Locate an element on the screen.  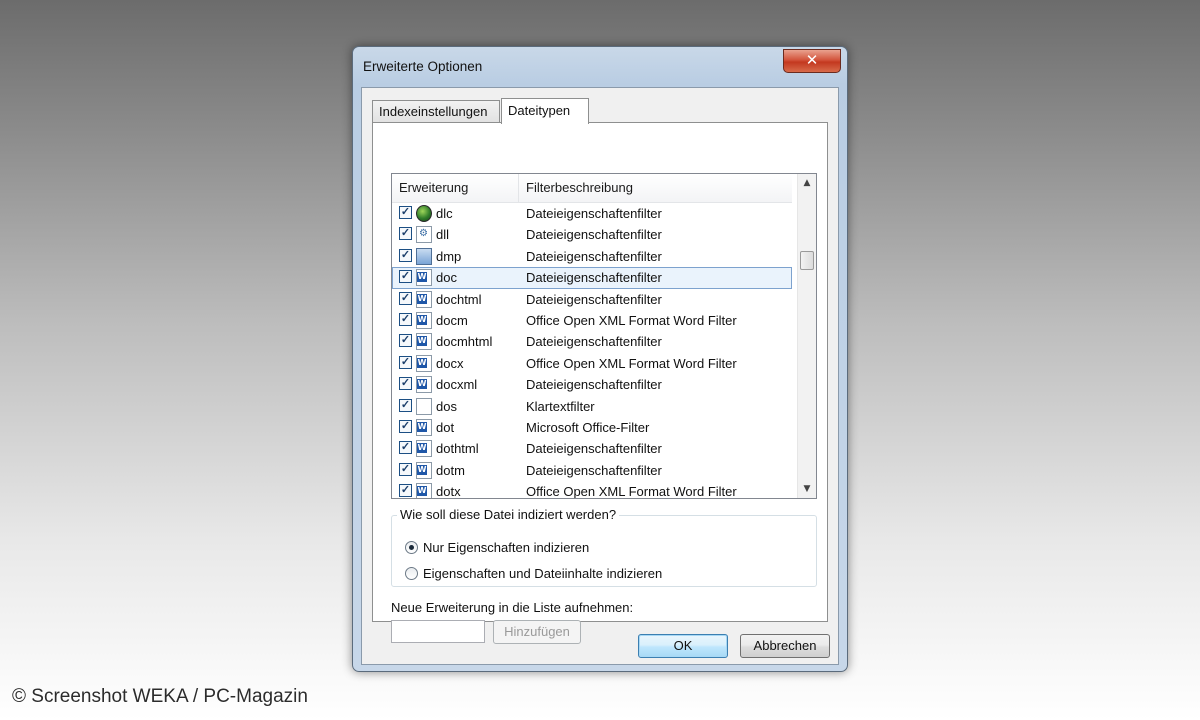
extension-cell: dmp is located at coordinates (449, 256).